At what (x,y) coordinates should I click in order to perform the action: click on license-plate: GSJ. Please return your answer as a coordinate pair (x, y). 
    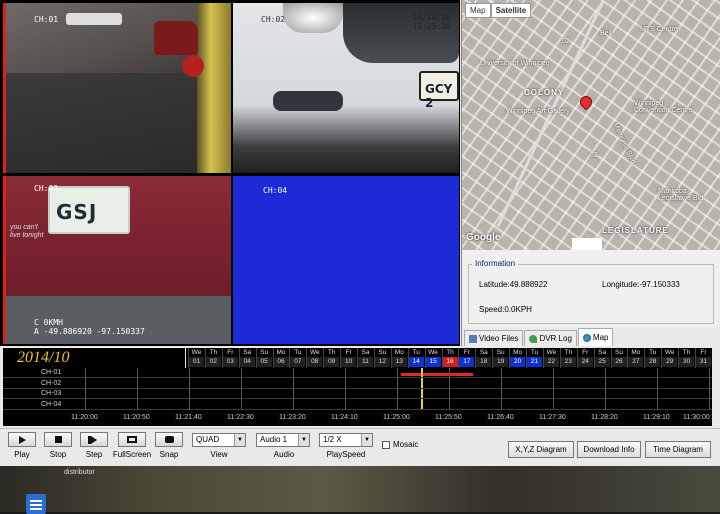
    Looking at the image, I should click on (89, 210).